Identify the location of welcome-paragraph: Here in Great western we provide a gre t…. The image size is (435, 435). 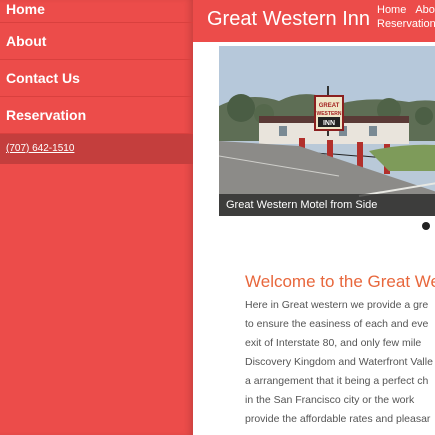
(340, 362).